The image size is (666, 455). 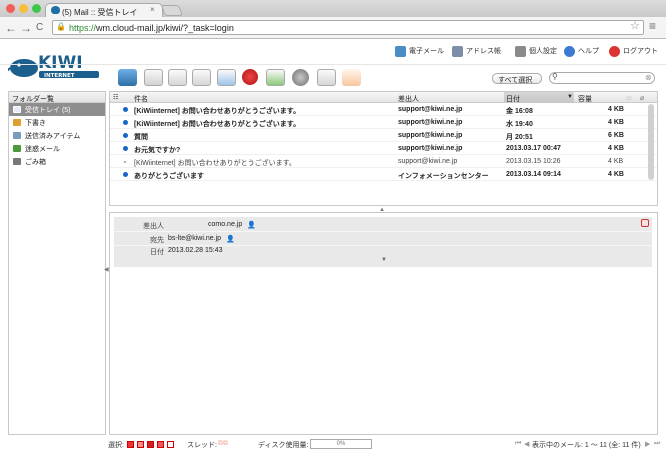 I want to click on quota-bar: 0%, so click(x=341, y=444).